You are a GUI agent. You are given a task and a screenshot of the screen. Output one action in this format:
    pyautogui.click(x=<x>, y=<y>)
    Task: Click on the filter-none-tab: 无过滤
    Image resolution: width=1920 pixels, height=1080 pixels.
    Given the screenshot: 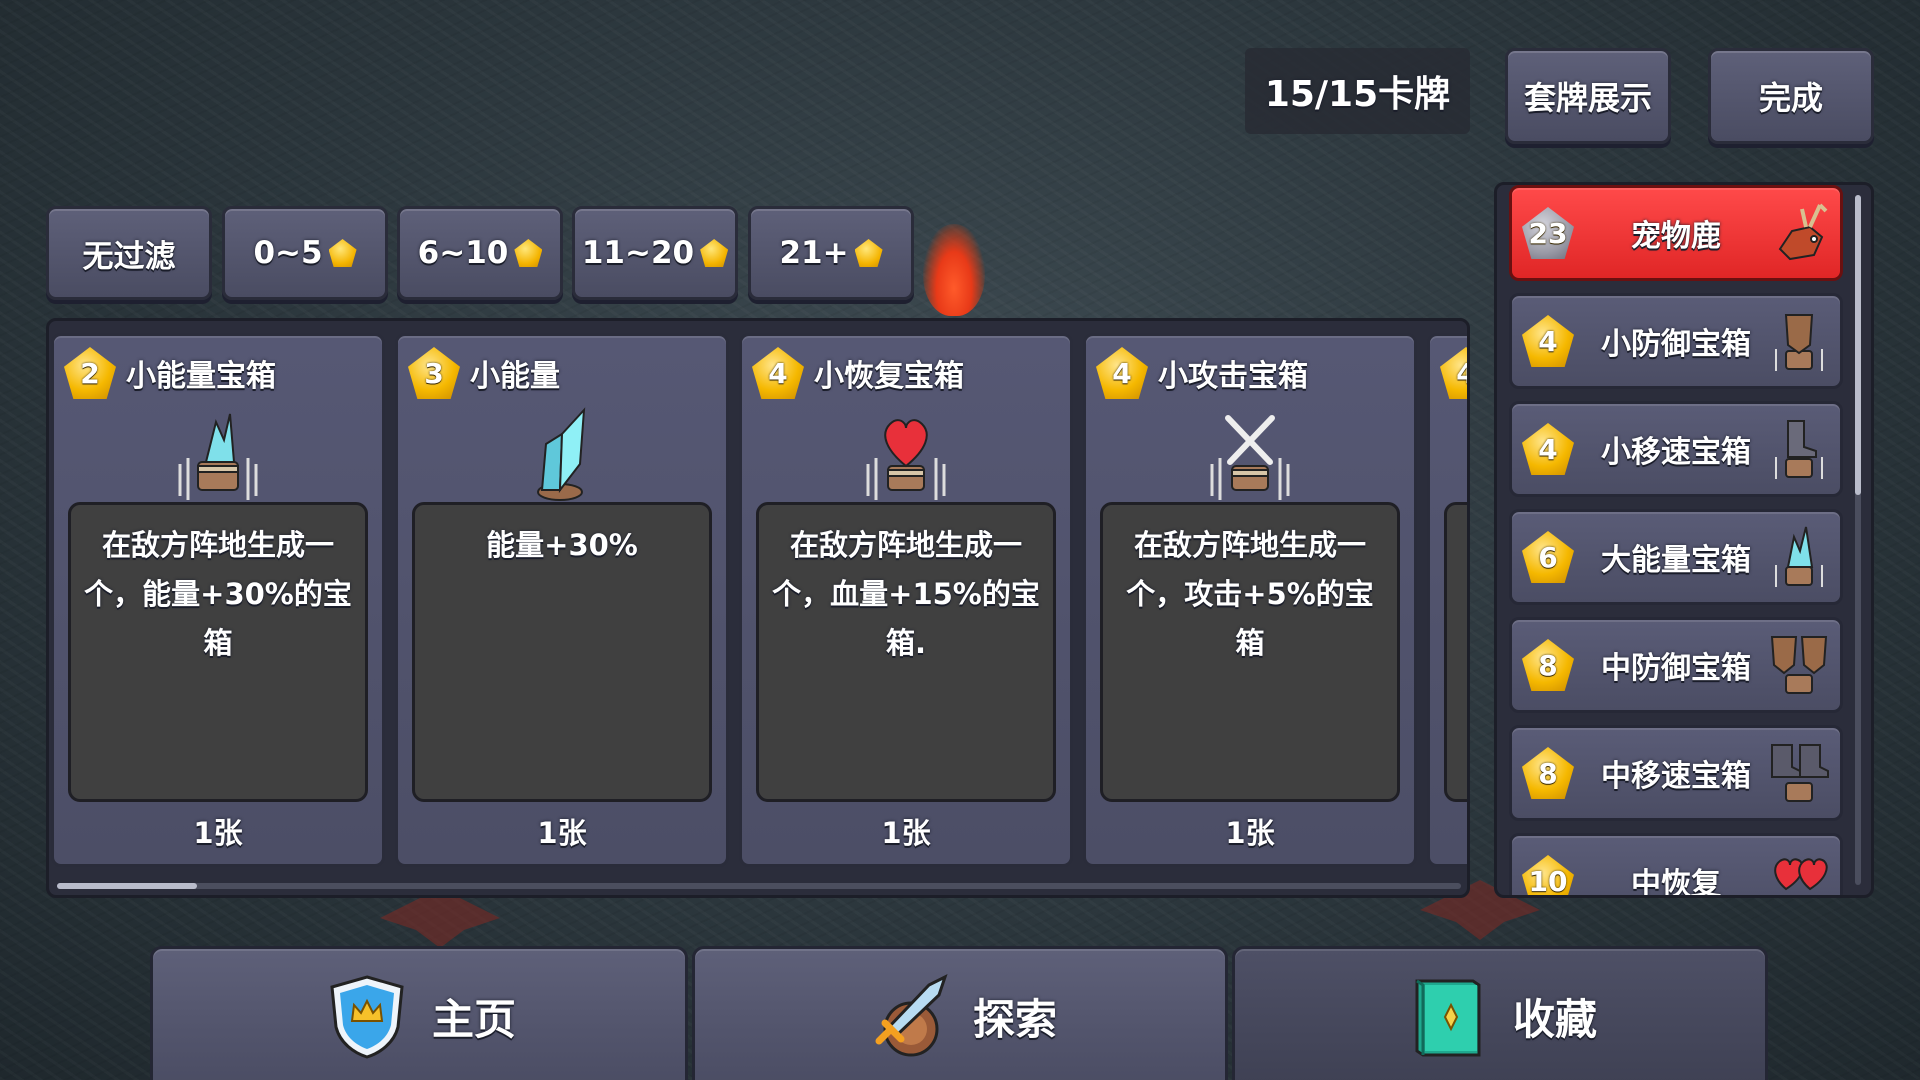 What is the action you would take?
    pyautogui.click(x=129, y=253)
    